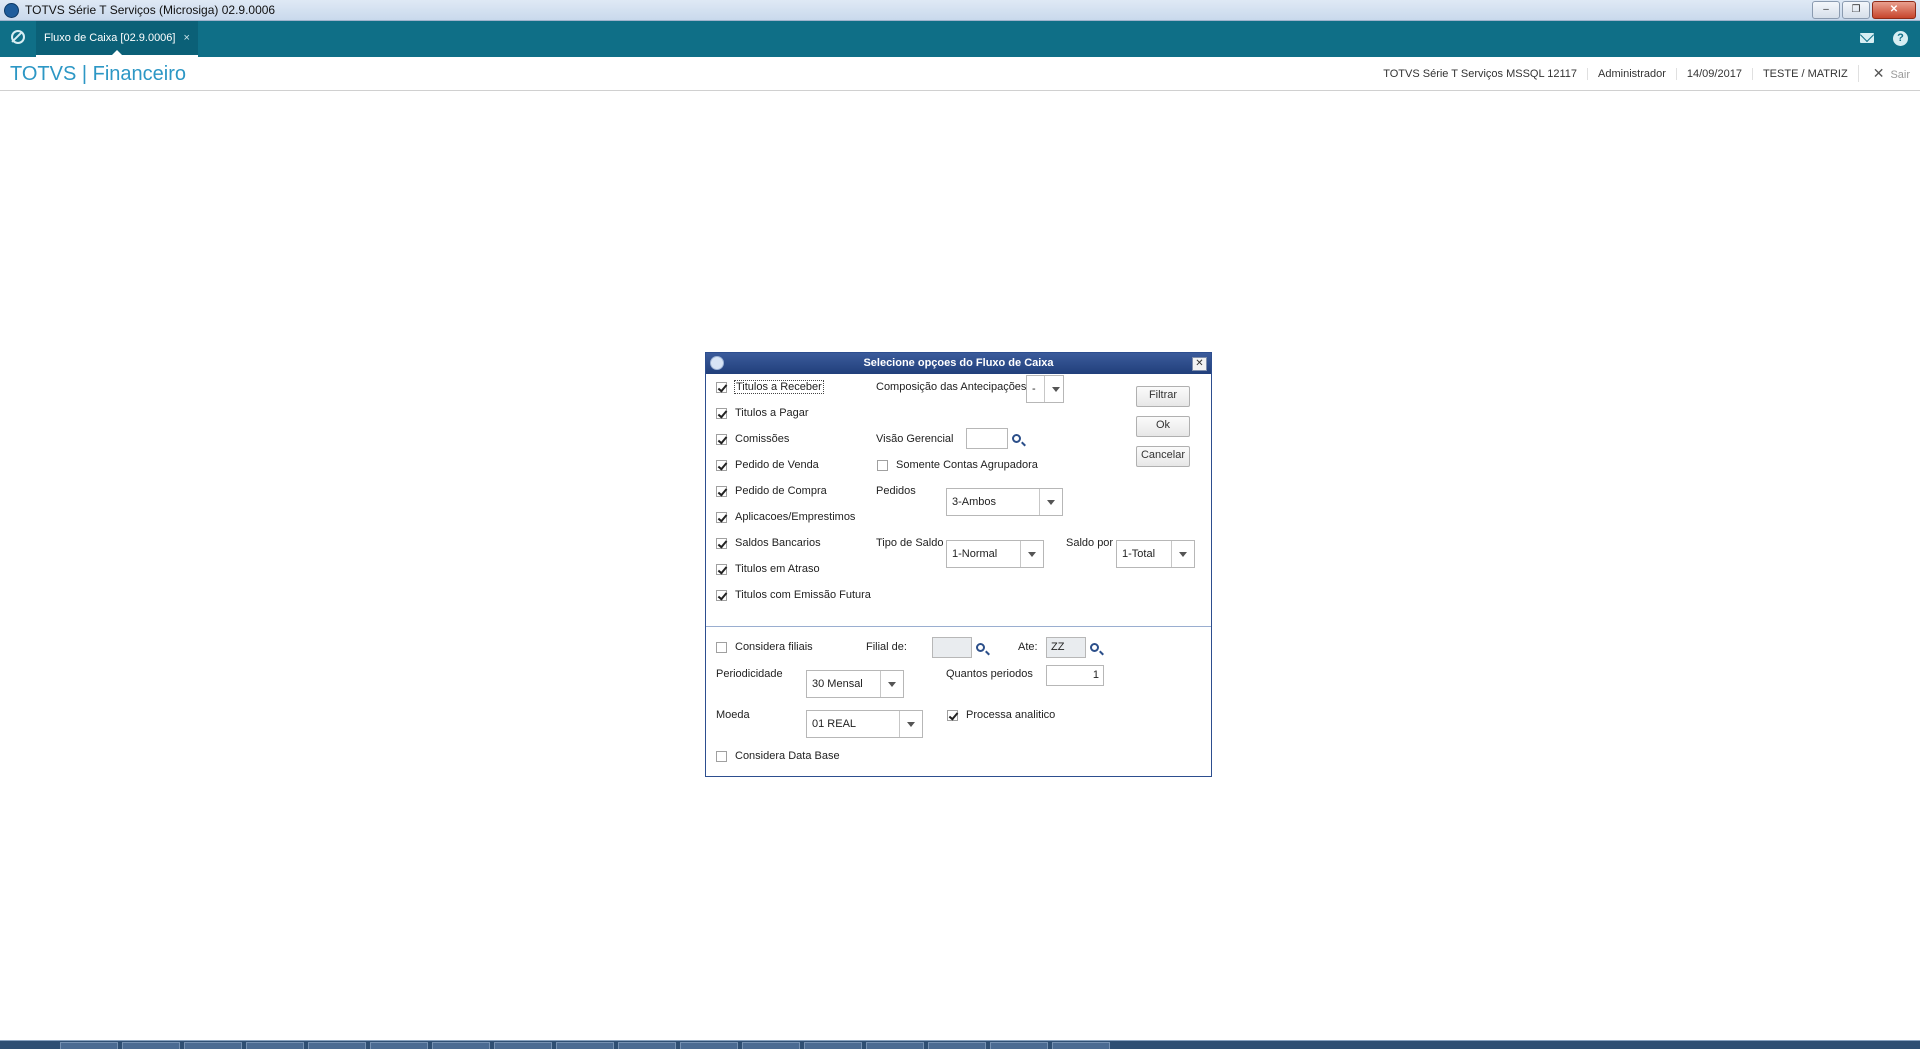 This screenshot has width=1920, height=1049. What do you see at coordinates (1011, 715) in the screenshot?
I see `checkbox-label: Processa analitico` at bounding box center [1011, 715].